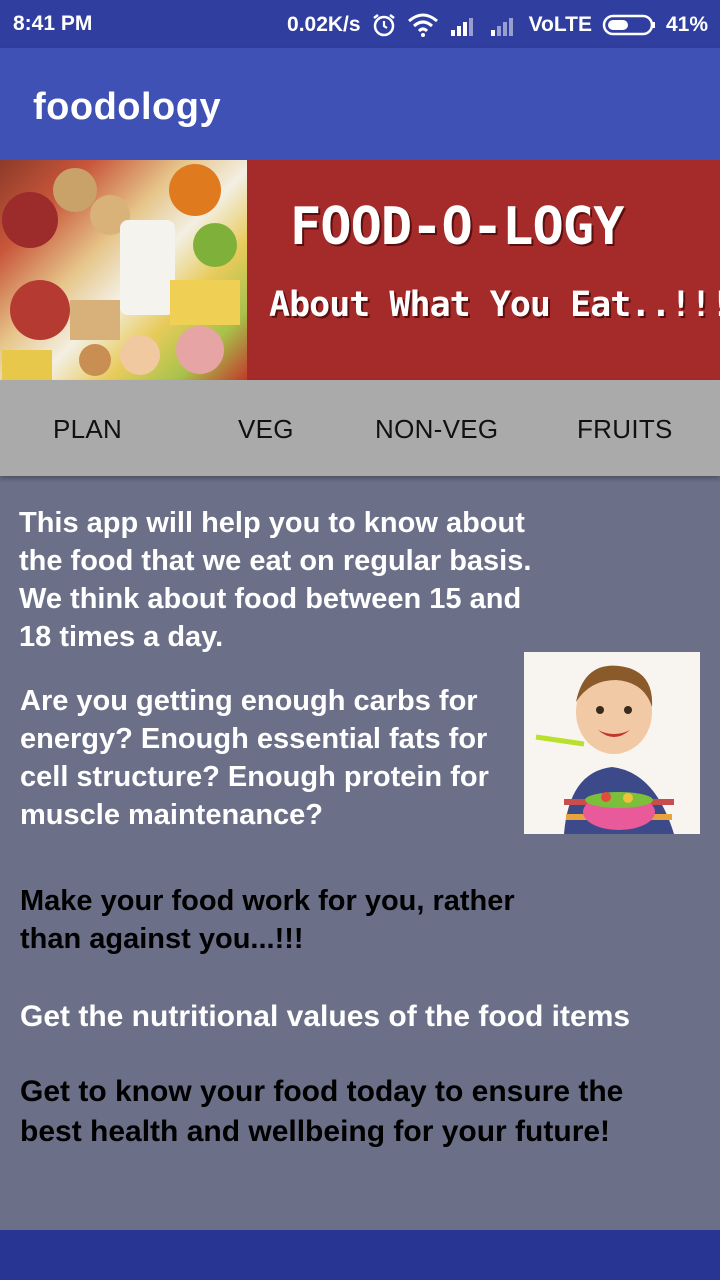 This screenshot has height=1280, width=720. Describe the element at coordinates (423, 25) in the screenshot. I see `wifi-icon` at that location.